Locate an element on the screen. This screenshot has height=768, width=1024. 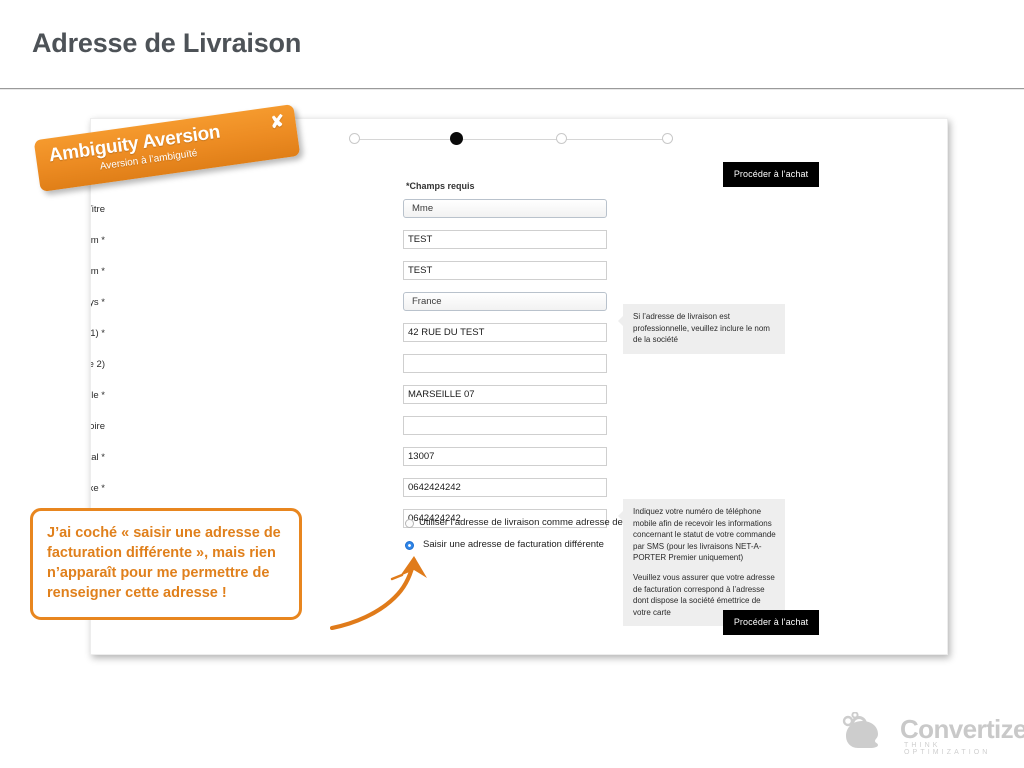
label-ville: Ville * is located at coordinates (97, 395).